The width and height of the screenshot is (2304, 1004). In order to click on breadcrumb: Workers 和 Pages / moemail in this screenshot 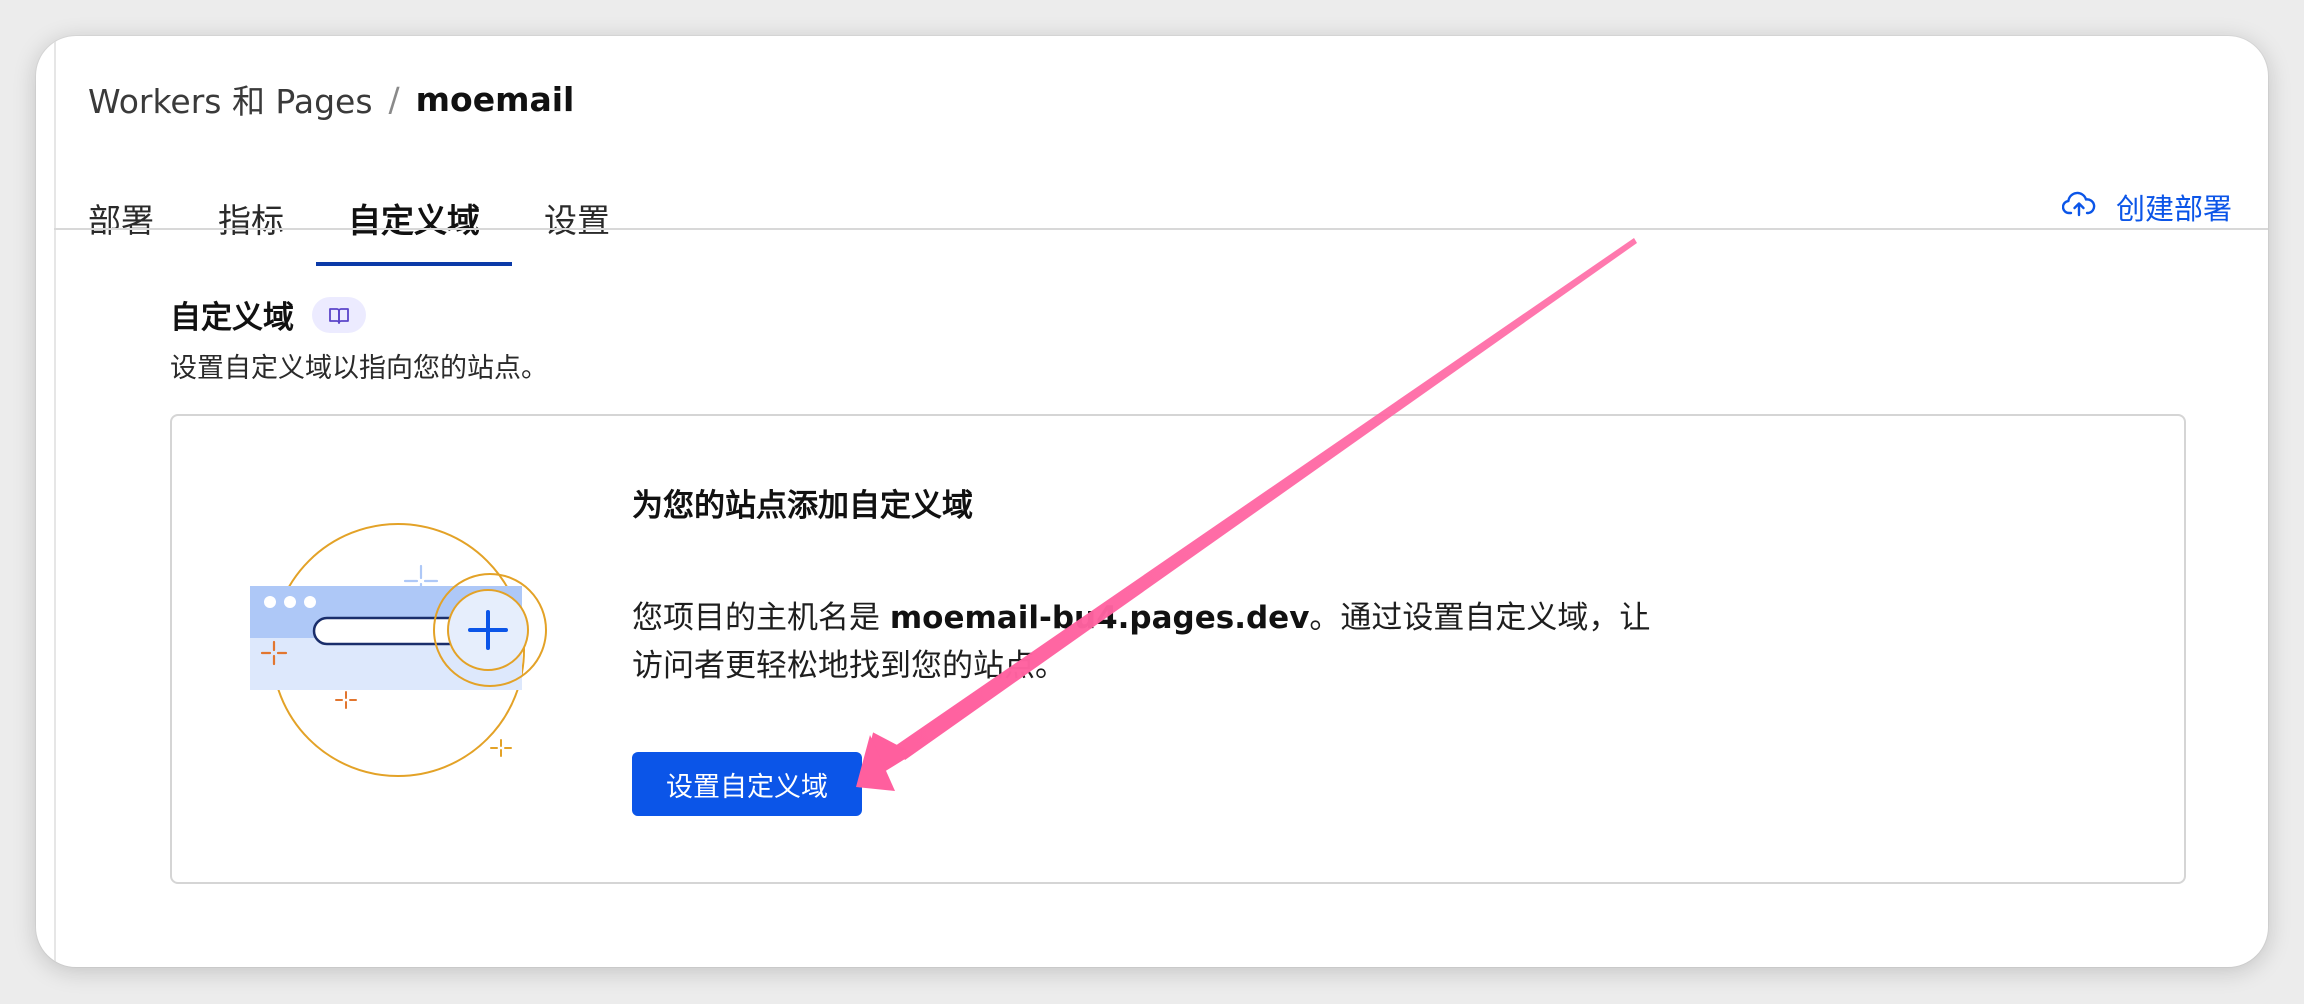, I will do `click(331, 99)`.